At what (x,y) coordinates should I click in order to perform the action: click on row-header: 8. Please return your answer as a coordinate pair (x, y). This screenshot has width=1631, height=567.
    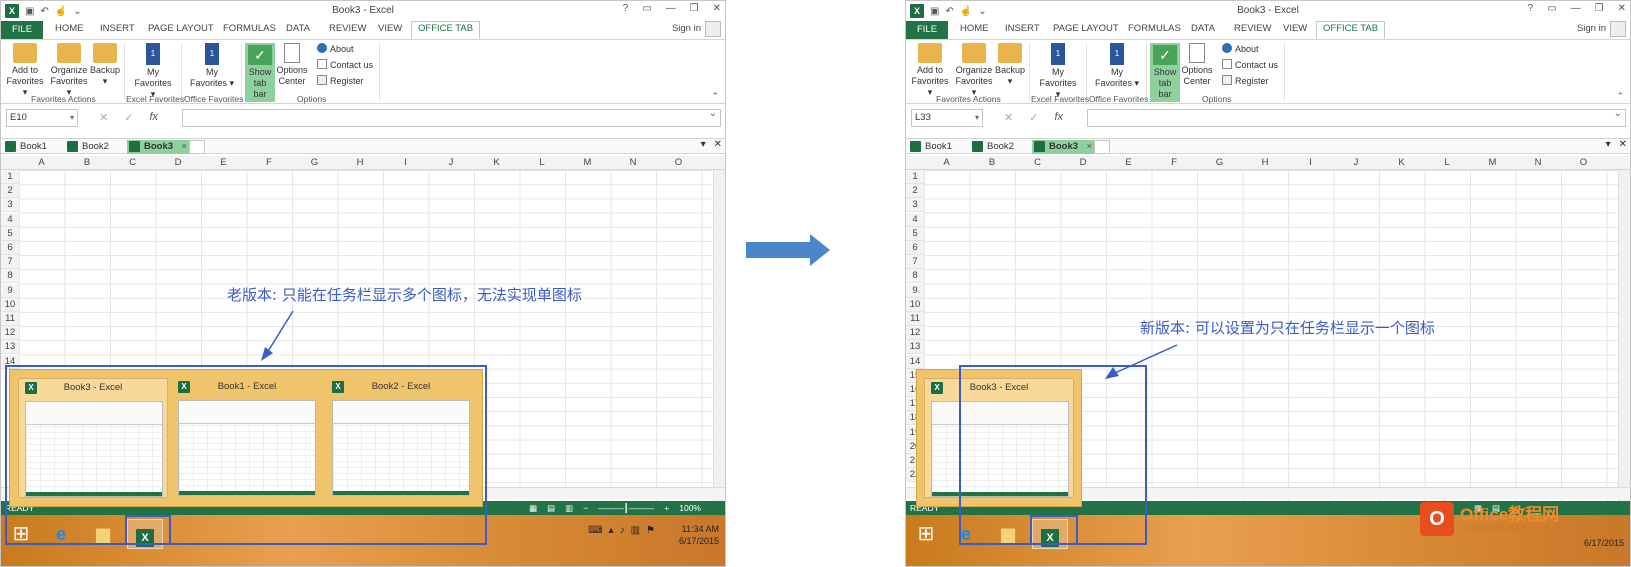
    Looking at the image, I should click on (10, 276).